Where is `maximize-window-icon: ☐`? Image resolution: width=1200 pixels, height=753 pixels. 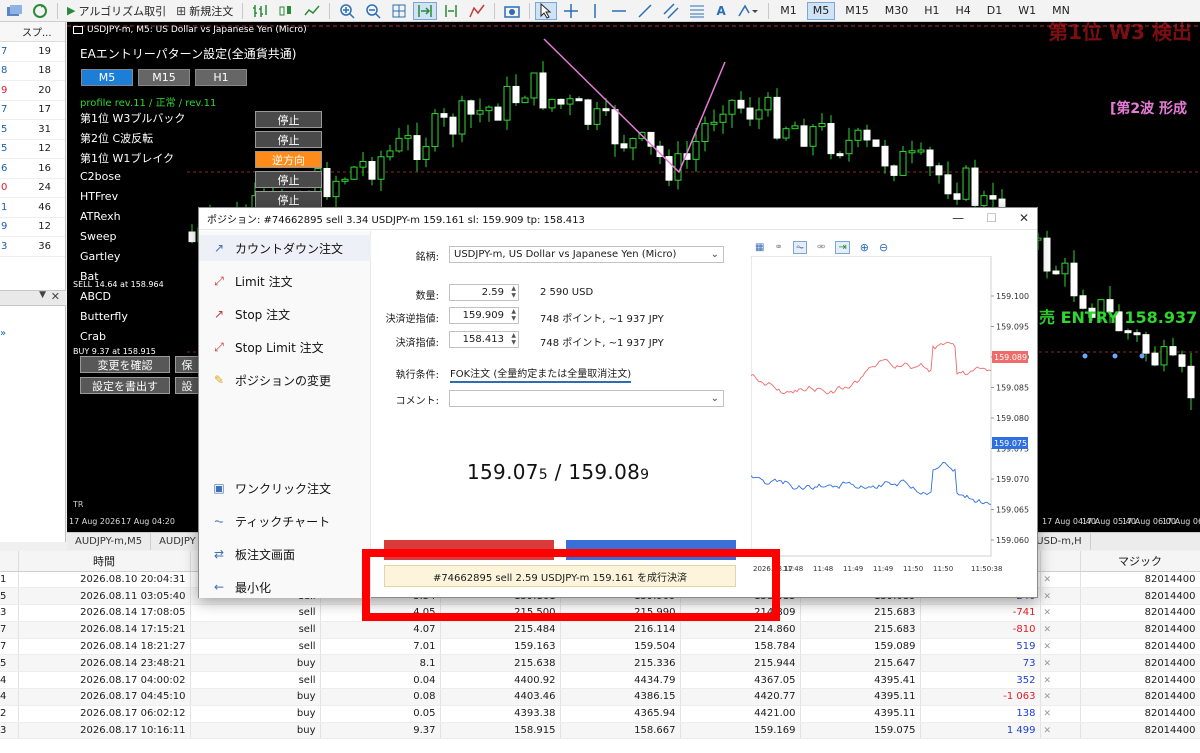
maximize-window-icon: ☐ is located at coordinates (991, 218).